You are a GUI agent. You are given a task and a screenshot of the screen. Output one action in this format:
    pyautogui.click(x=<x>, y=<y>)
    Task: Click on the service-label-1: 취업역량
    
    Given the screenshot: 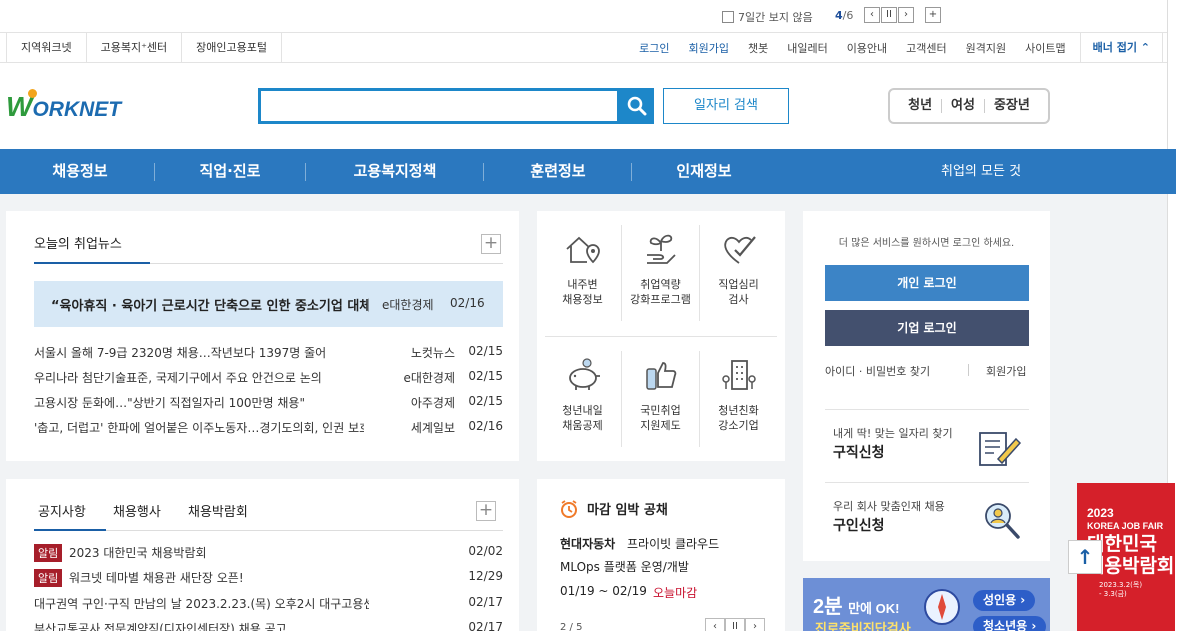 What is the action you would take?
    pyautogui.click(x=660, y=284)
    